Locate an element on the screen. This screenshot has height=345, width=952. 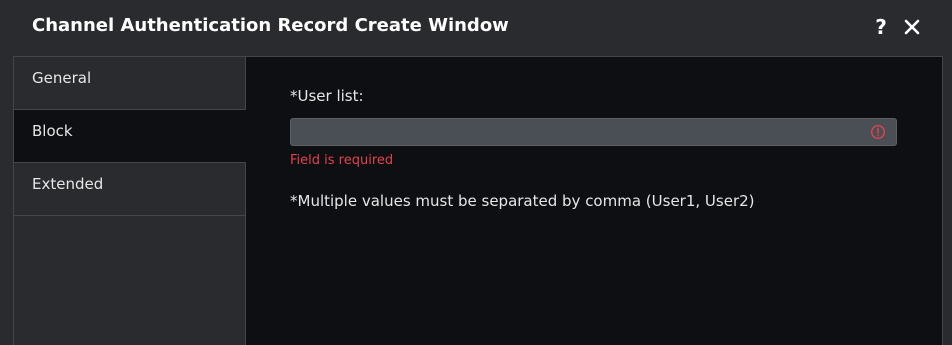
tab-block: Block is located at coordinates (130, 136).